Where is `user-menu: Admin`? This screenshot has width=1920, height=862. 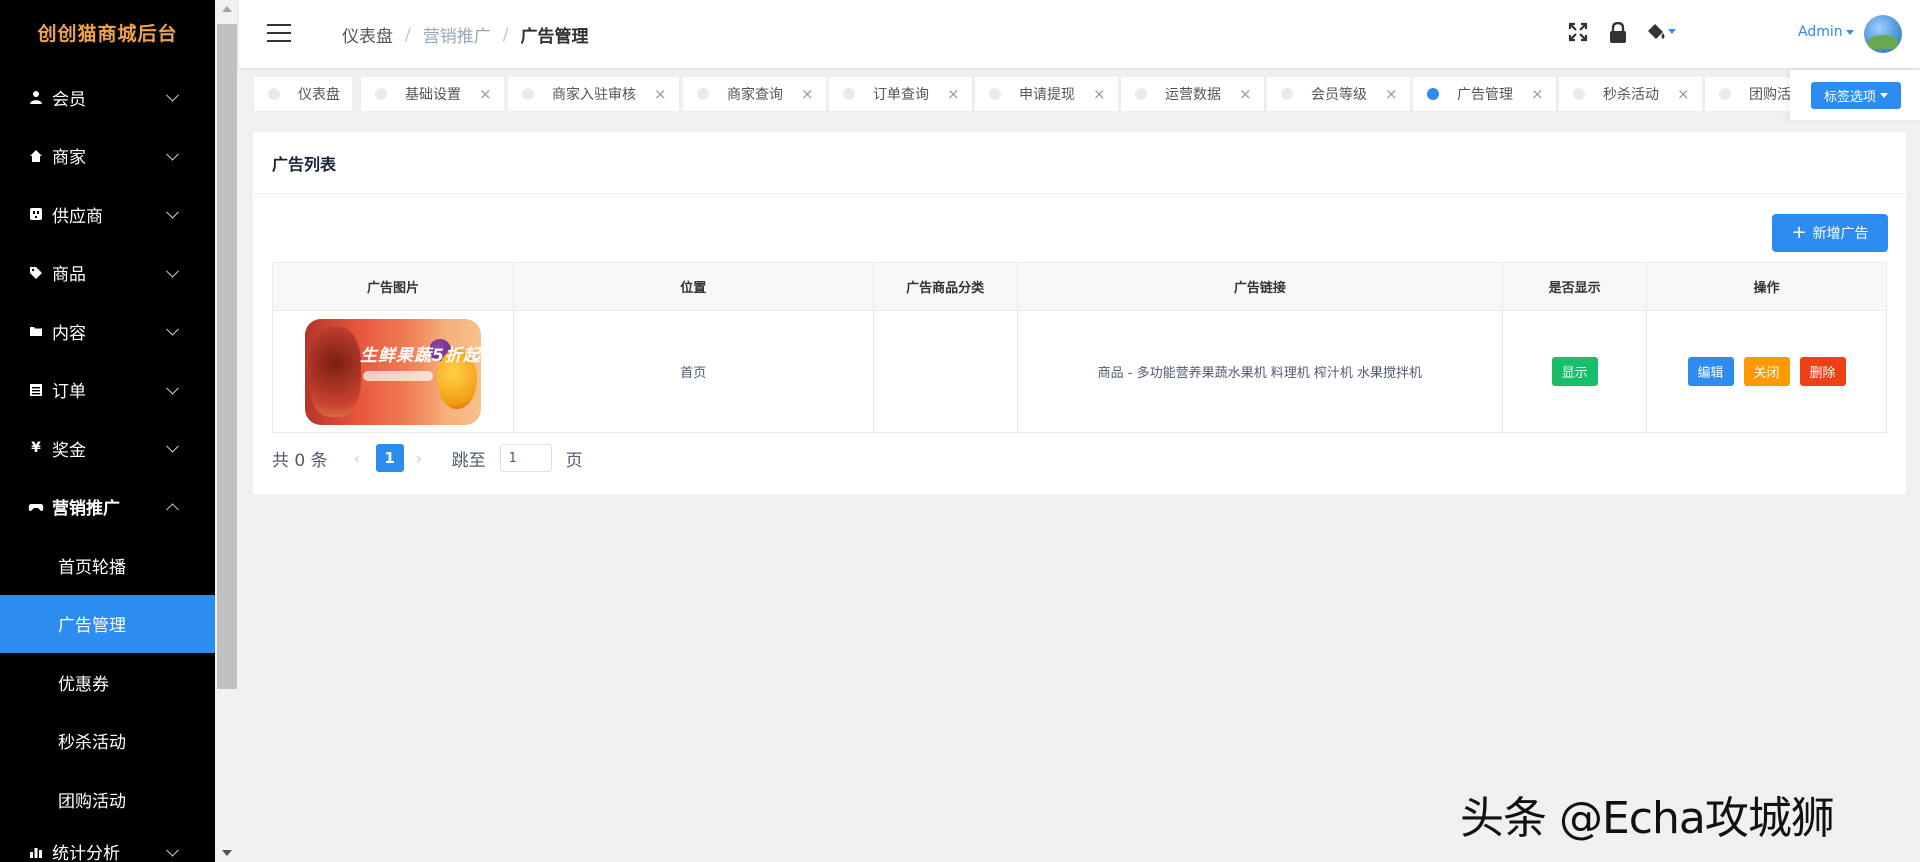 user-menu: Admin is located at coordinates (1826, 32).